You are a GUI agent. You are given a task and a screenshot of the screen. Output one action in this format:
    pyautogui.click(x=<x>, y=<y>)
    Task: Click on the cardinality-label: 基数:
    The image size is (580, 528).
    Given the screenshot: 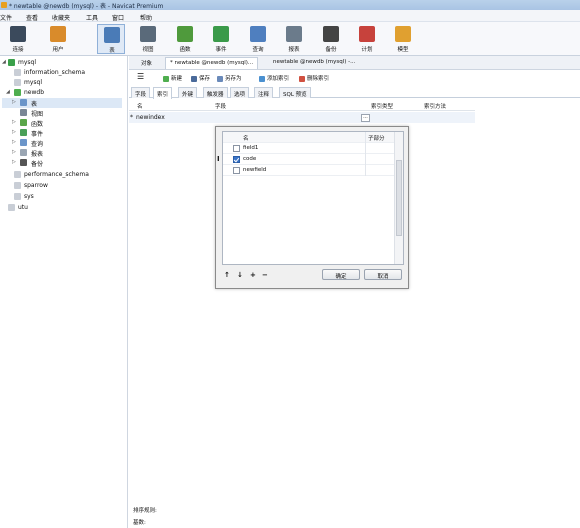 What is the action you would take?
    pyautogui.click(x=139, y=523)
    